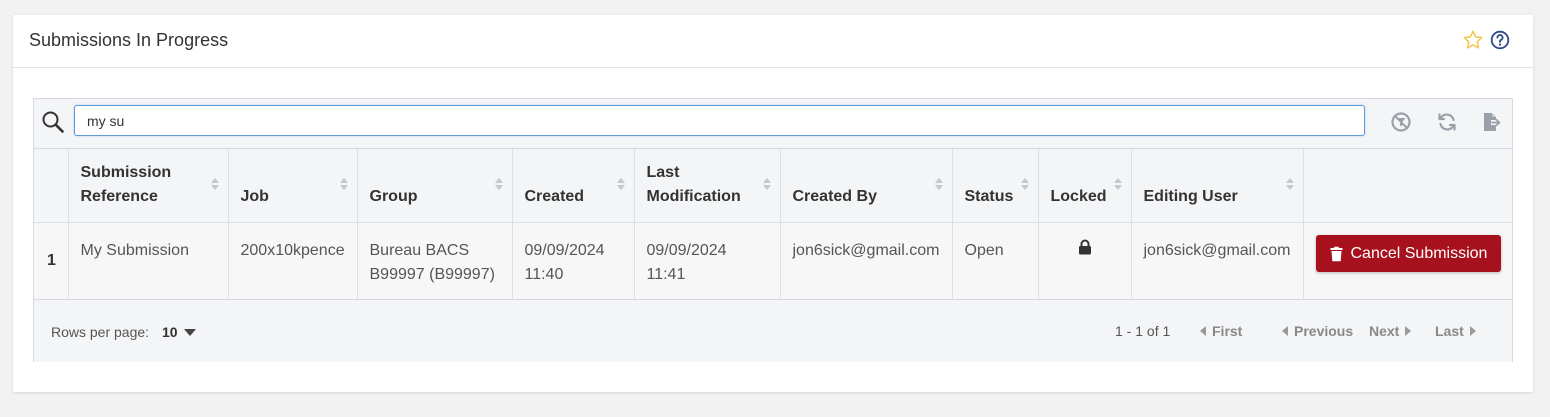 The height and width of the screenshot is (417, 1550). What do you see at coordinates (1084, 247) in the screenshot?
I see `lock-icon` at bounding box center [1084, 247].